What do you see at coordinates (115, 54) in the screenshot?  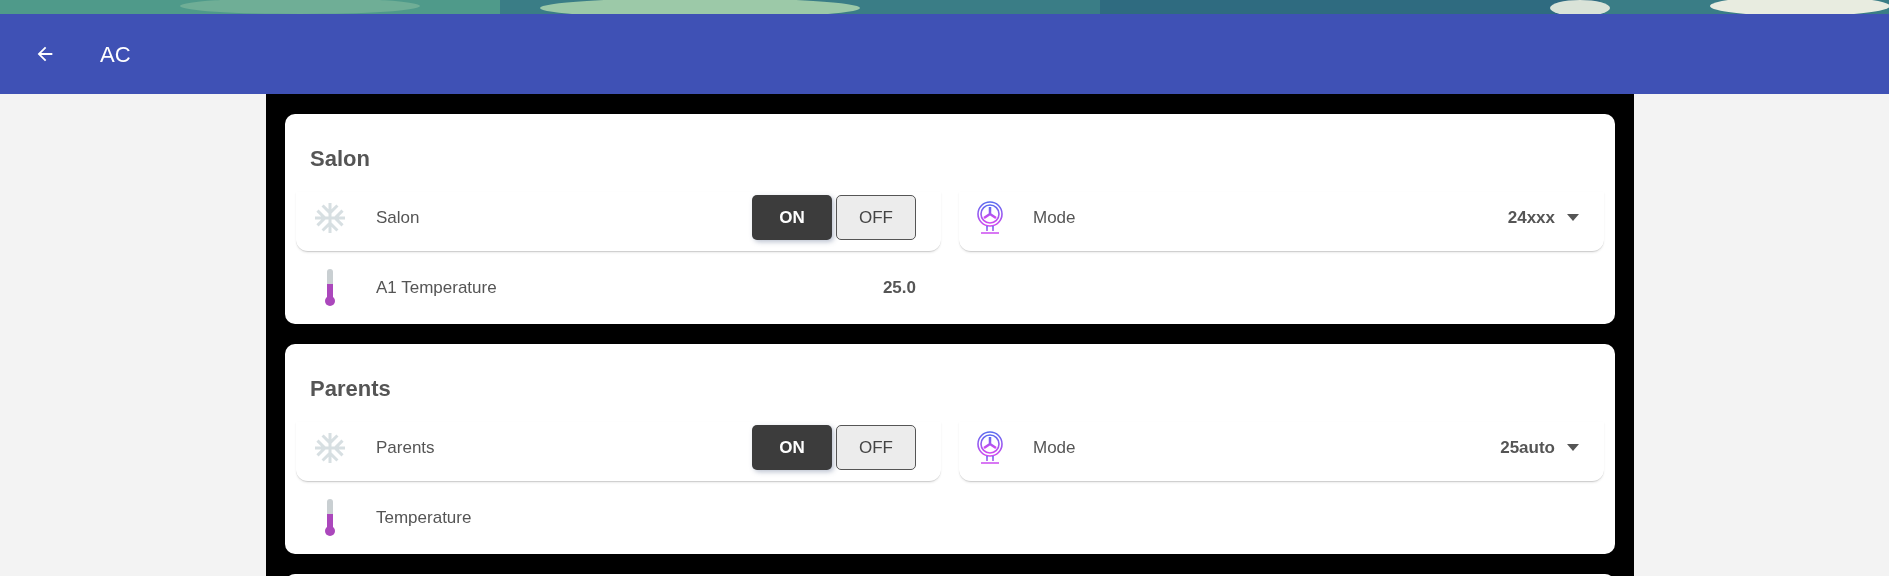 I see `app-title: AC` at bounding box center [115, 54].